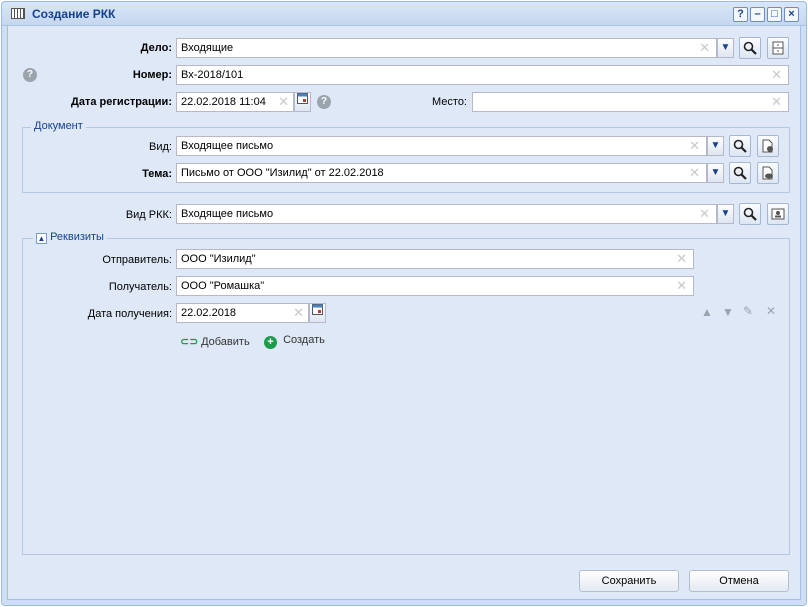 This screenshot has height=607, width=808. What do you see at coordinates (58, 126) in the screenshot?
I see `document-legend: Документ` at bounding box center [58, 126].